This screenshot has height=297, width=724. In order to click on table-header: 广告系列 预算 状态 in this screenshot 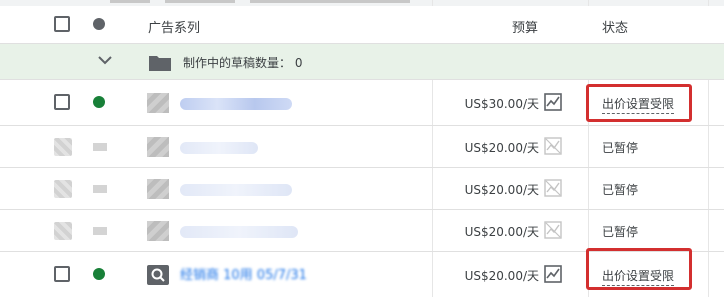, I will do `click(362, 25)`.